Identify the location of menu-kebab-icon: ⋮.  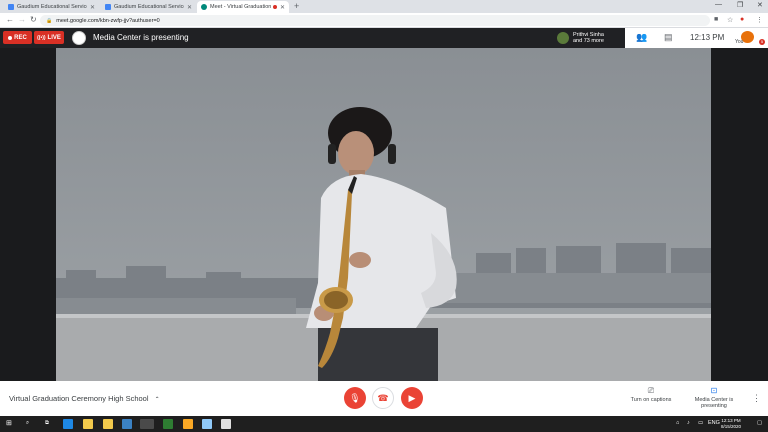
(759, 20).